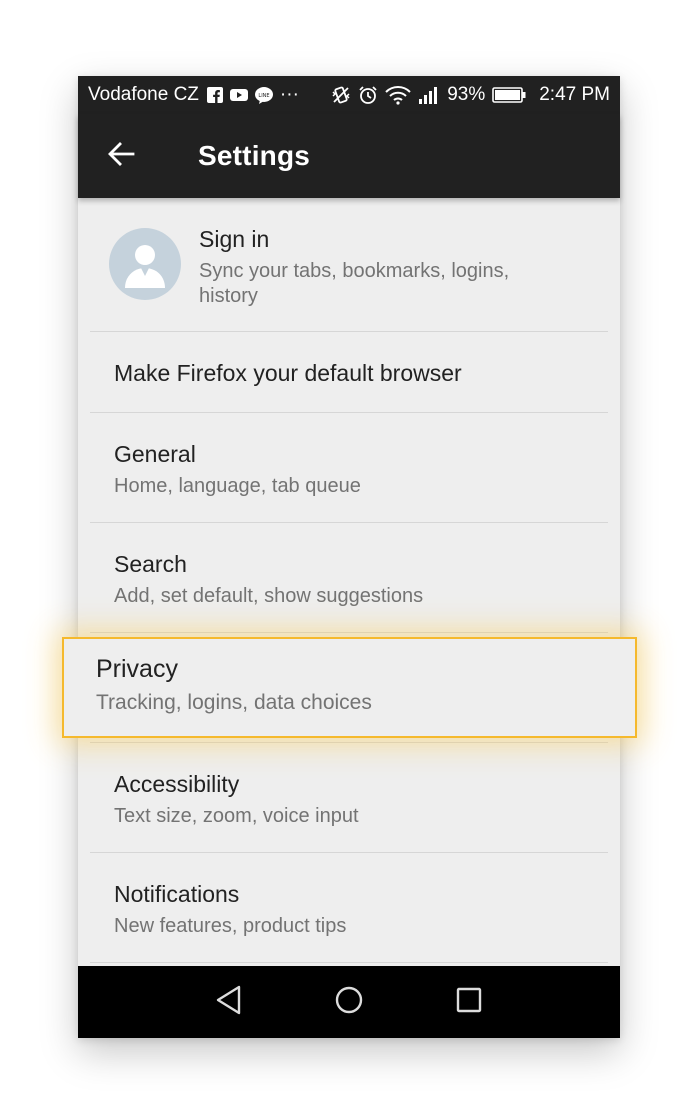  I want to click on back-triangle-icon, so click(229, 1002).